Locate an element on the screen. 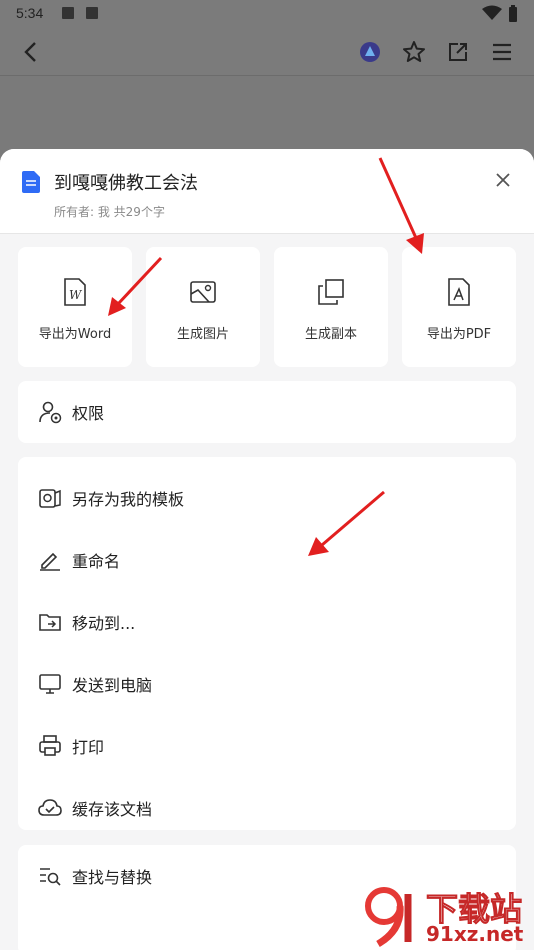 This screenshot has width=534, height=950. permission-card: 权限 is located at coordinates (267, 412).